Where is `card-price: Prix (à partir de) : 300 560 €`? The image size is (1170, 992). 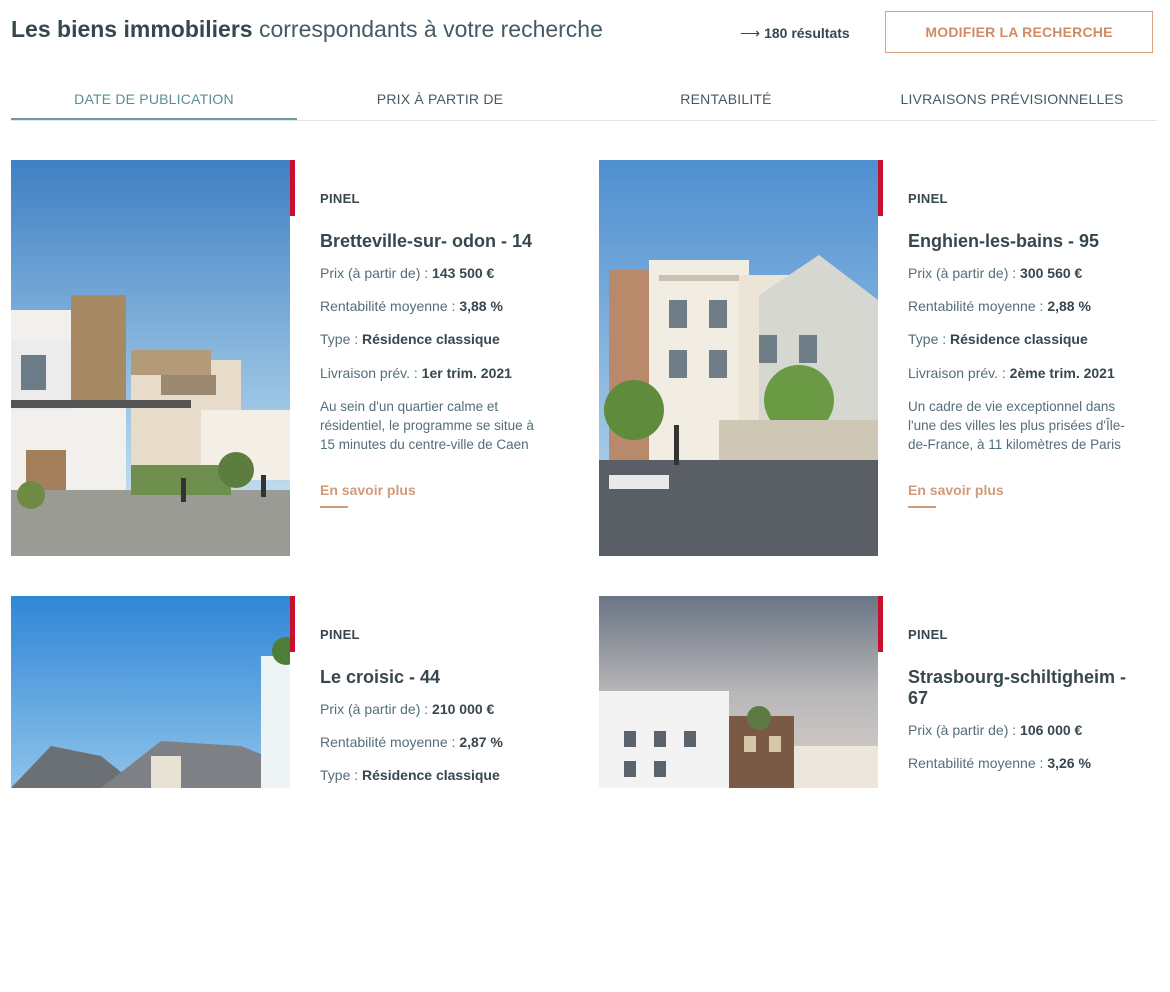
card-price: Prix (à partir de) : 300 560 € is located at coordinates (995, 273).